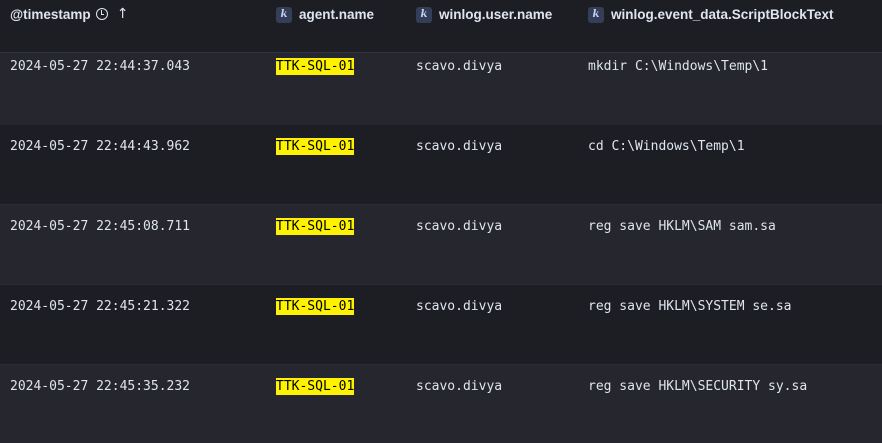 Image resolution: width=882 pixels, height=443 pixels. What do you see at coordinates (337, 14) in the screenshot?
I see `column-header-label: agent.name` at bounding box center [337, 14].